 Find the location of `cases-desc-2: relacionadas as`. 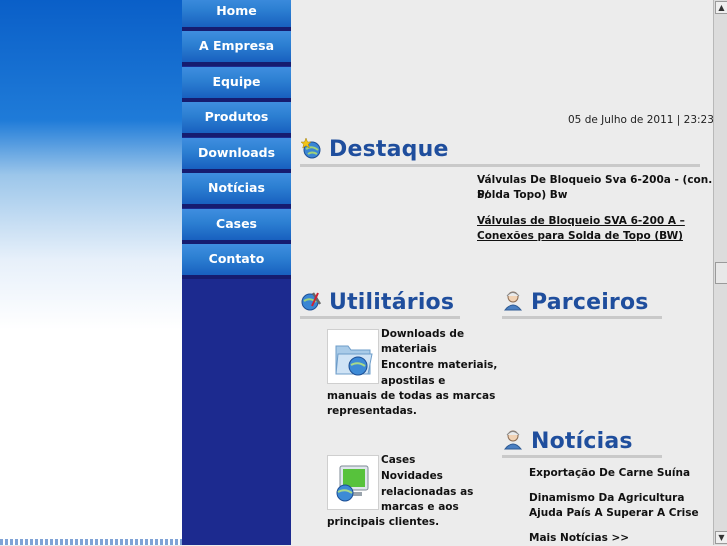

cases-desc-2: relacionadas as is located at coordinates (427, 492).